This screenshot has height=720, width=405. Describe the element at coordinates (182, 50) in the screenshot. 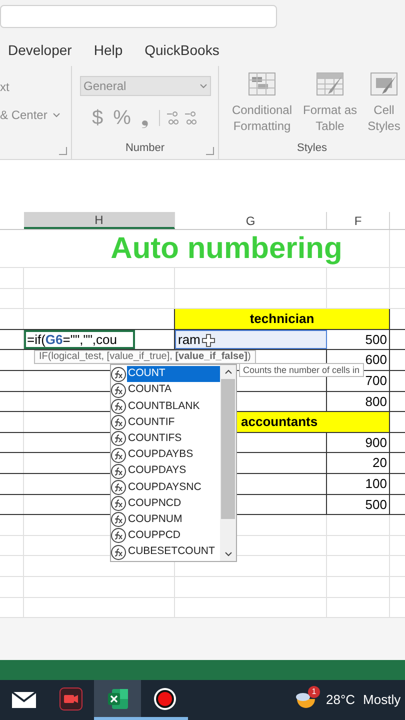

I see `ribbon-tab: QuickBooks` at that location.